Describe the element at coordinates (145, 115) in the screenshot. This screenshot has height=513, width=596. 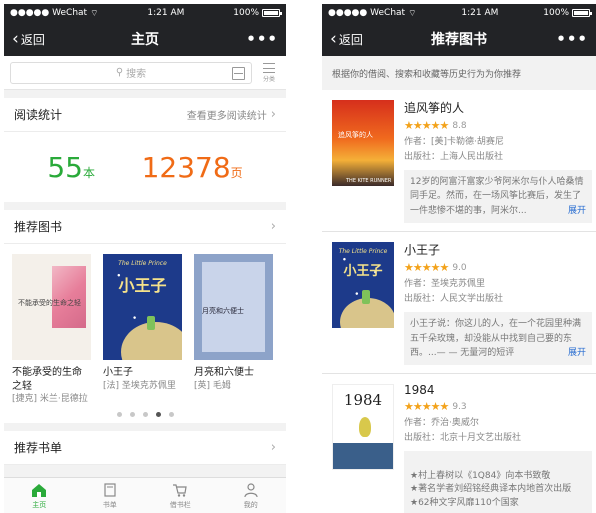
I see `reading-stats-header: 阅读统计 查看更多阅读统计 ›` at that location.